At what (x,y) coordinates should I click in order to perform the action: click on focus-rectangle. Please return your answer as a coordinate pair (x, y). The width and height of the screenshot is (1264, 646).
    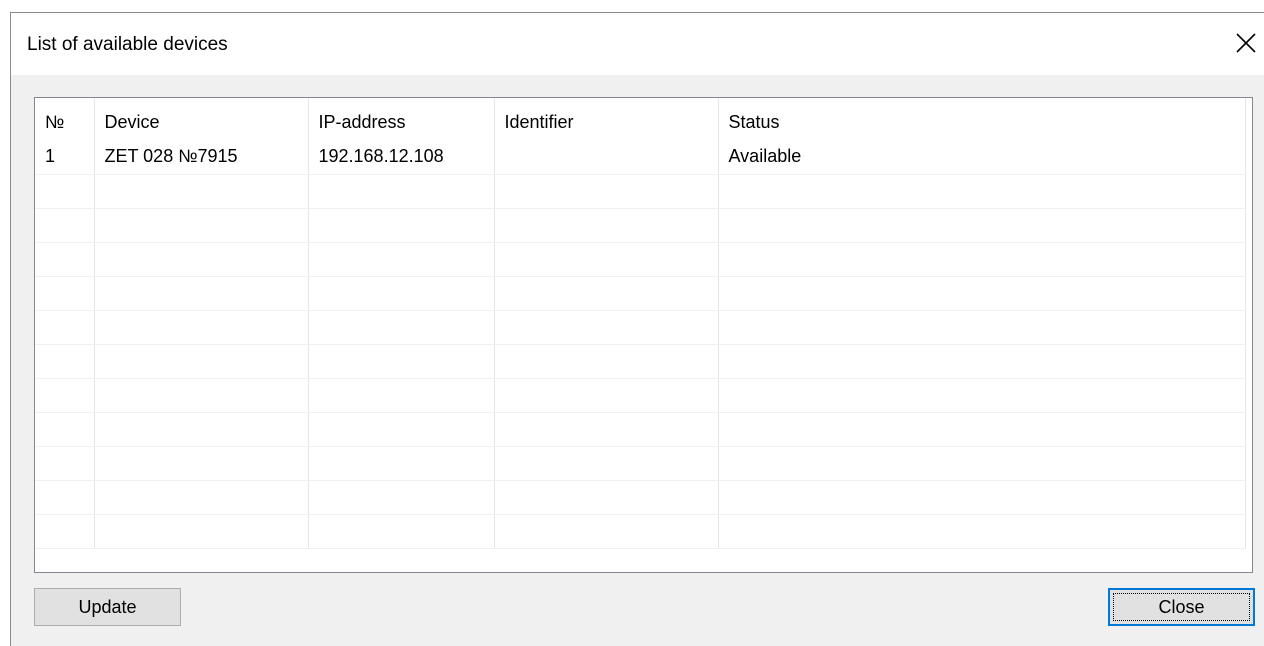
    Looking at the image, I should click on (1181, 607).